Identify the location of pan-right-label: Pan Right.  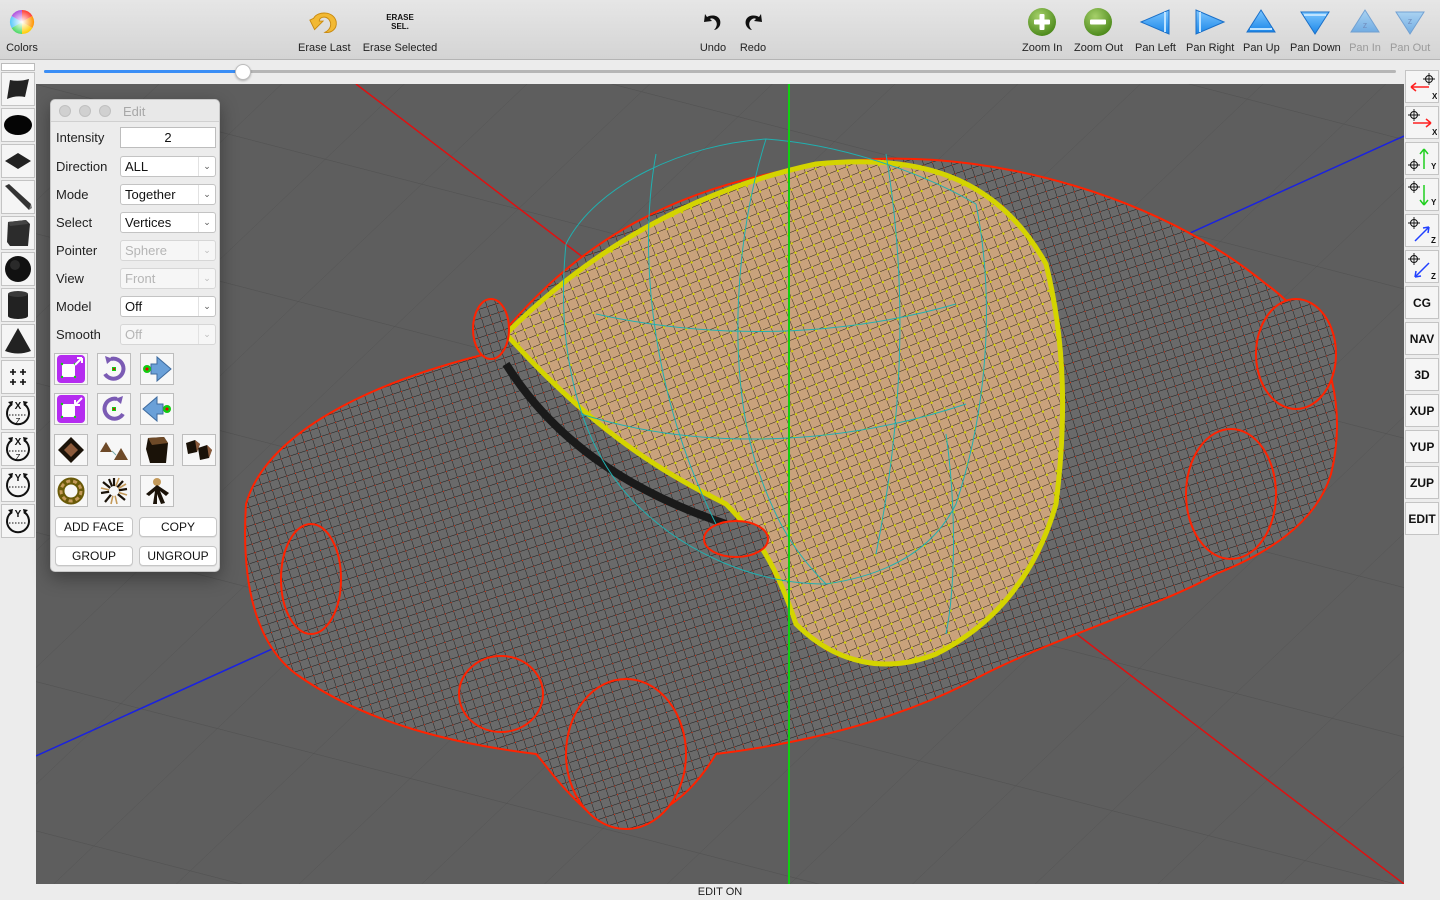
(1210, 48).